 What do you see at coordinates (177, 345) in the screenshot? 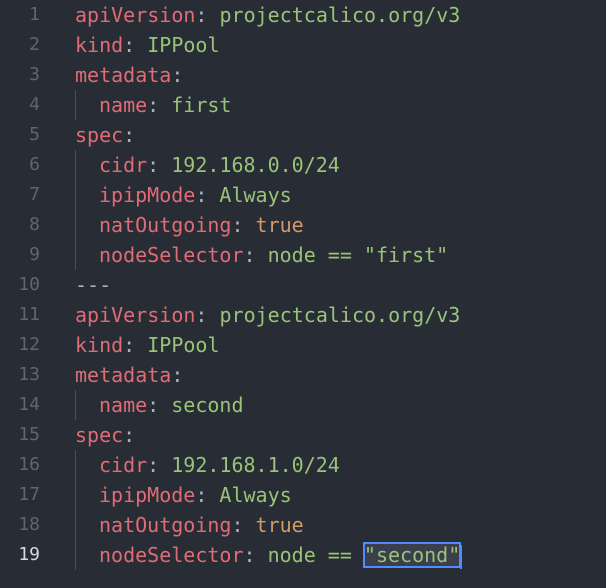
I see `yaml-value: IPPool` at bounding box center [177, 345].